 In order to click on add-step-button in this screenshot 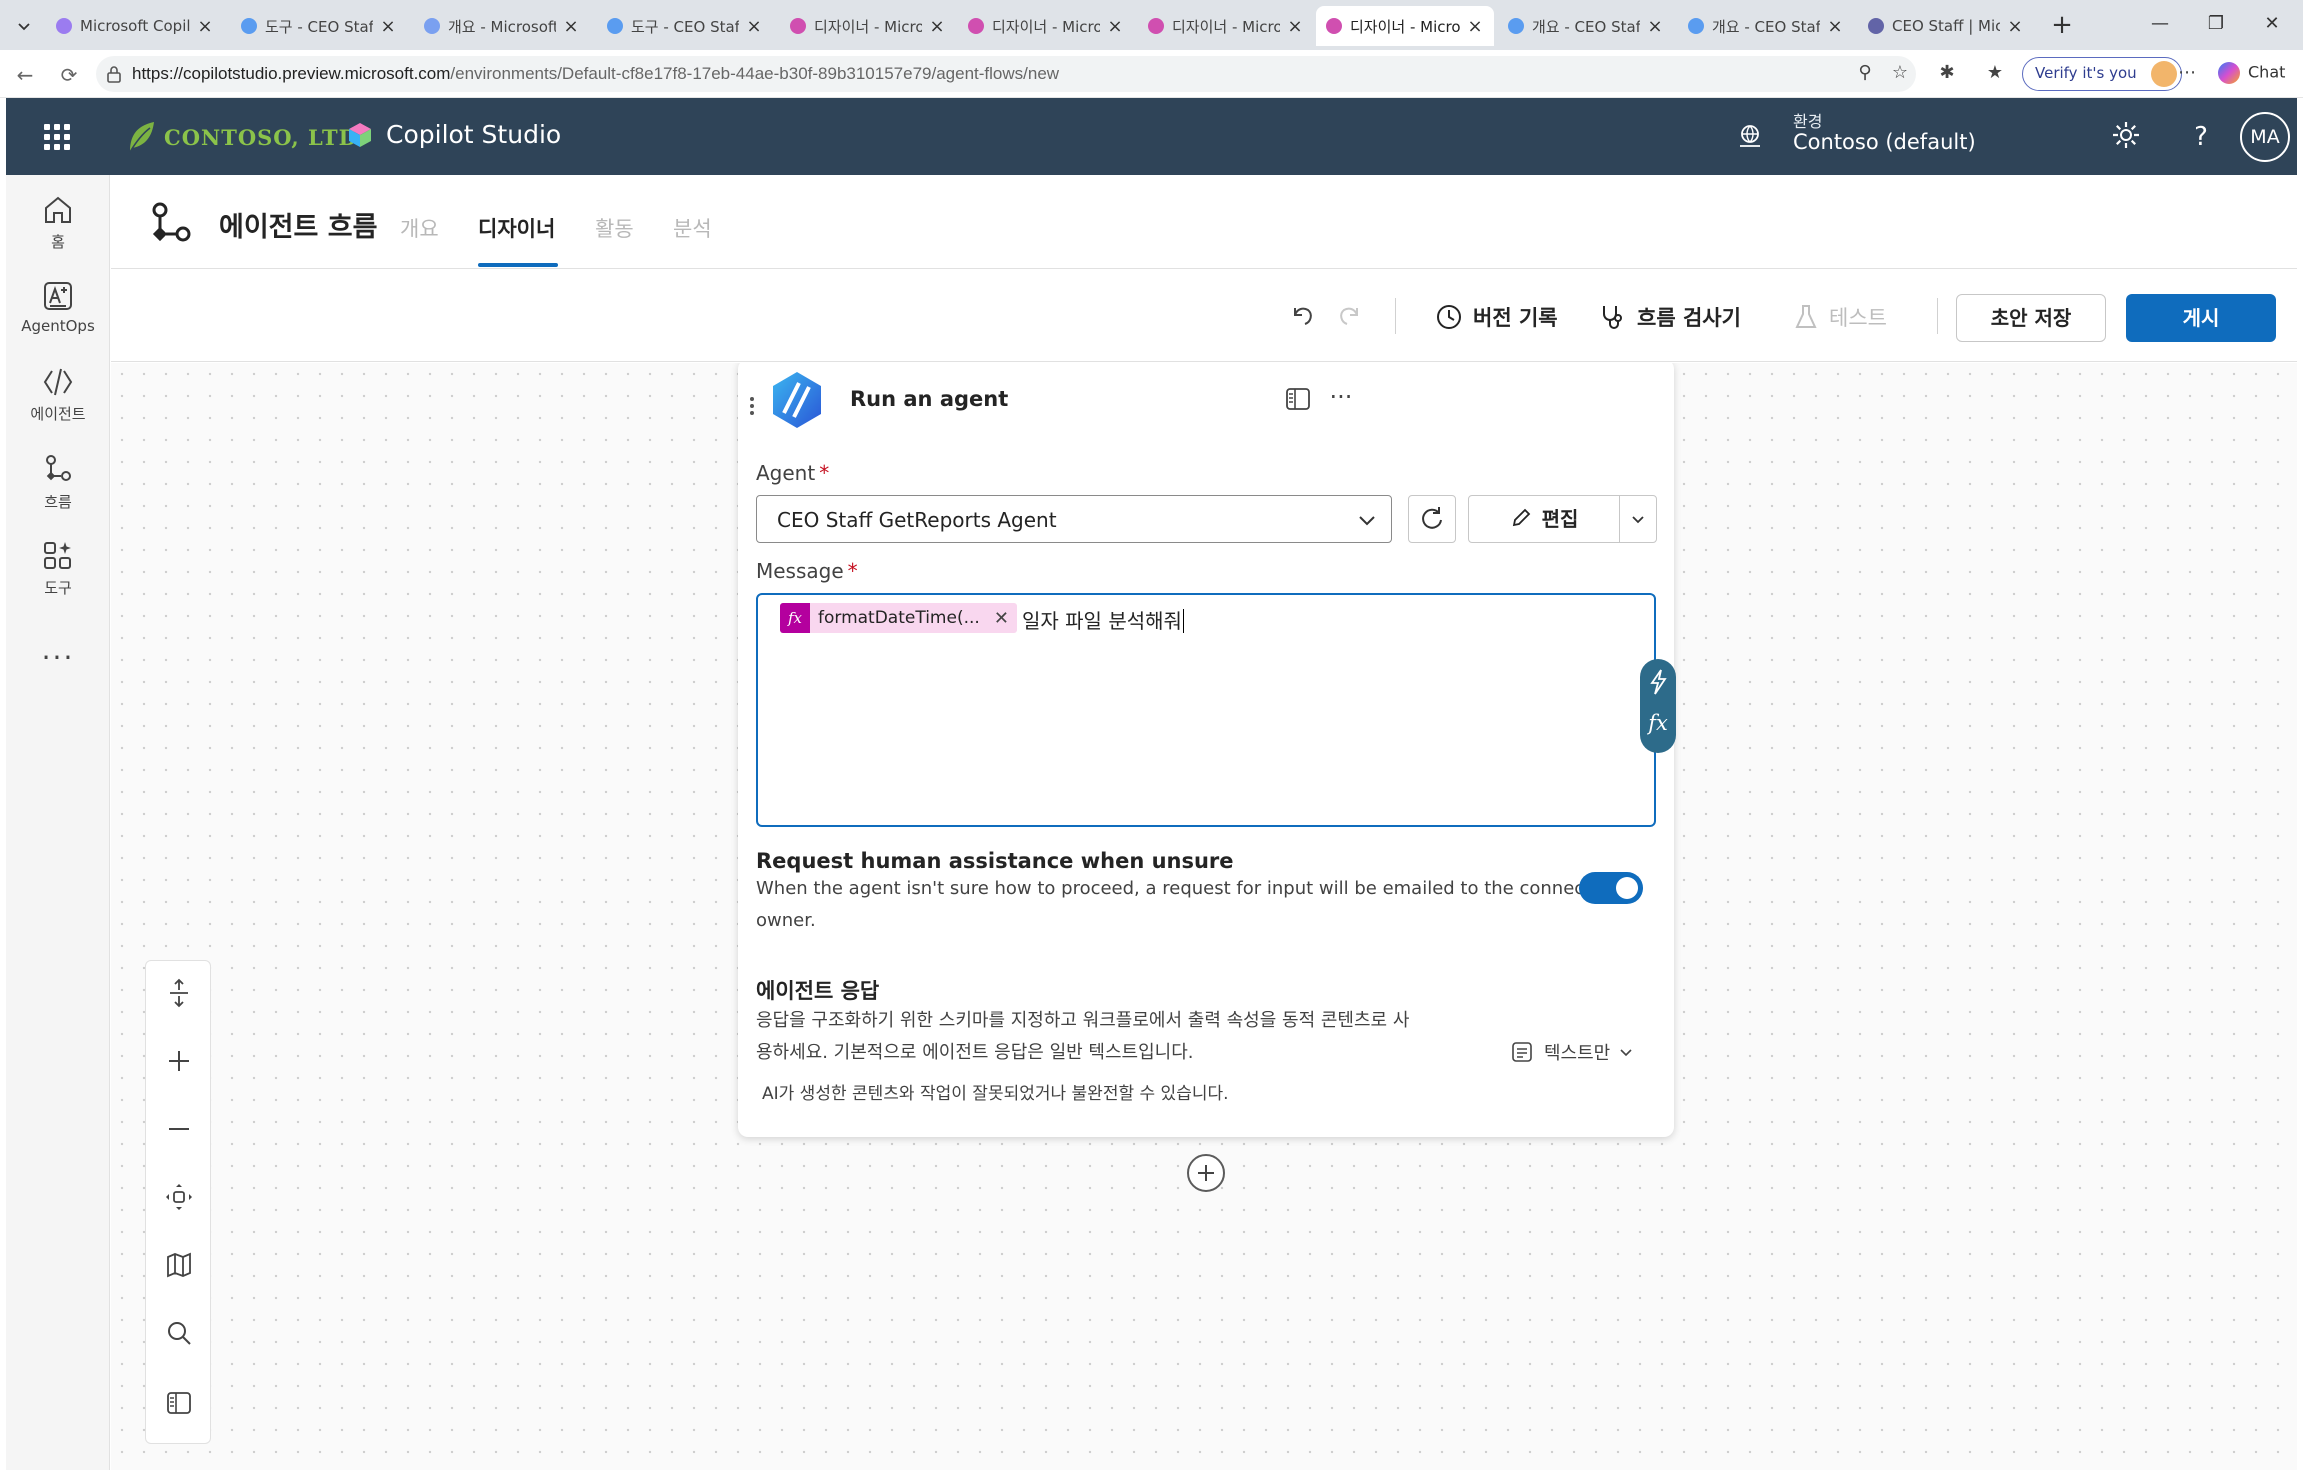, I will do `click(1206, 1173)`.